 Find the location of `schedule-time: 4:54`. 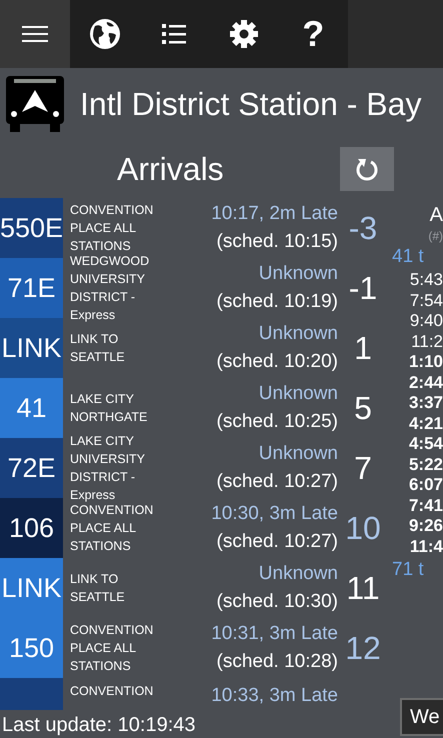

schedule-time: 4:54 is located at coordinates (425, 444).